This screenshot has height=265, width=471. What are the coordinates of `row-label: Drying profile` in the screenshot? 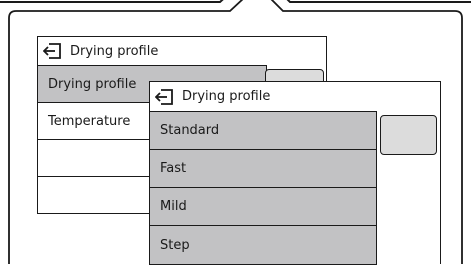 It's located at (92, 84).